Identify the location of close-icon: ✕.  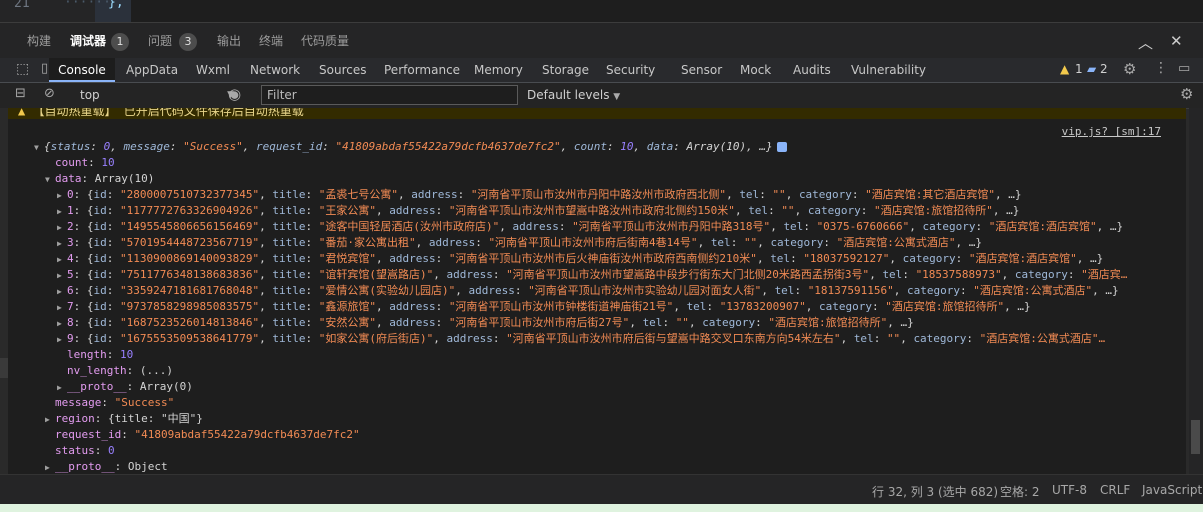
(1176, 41).